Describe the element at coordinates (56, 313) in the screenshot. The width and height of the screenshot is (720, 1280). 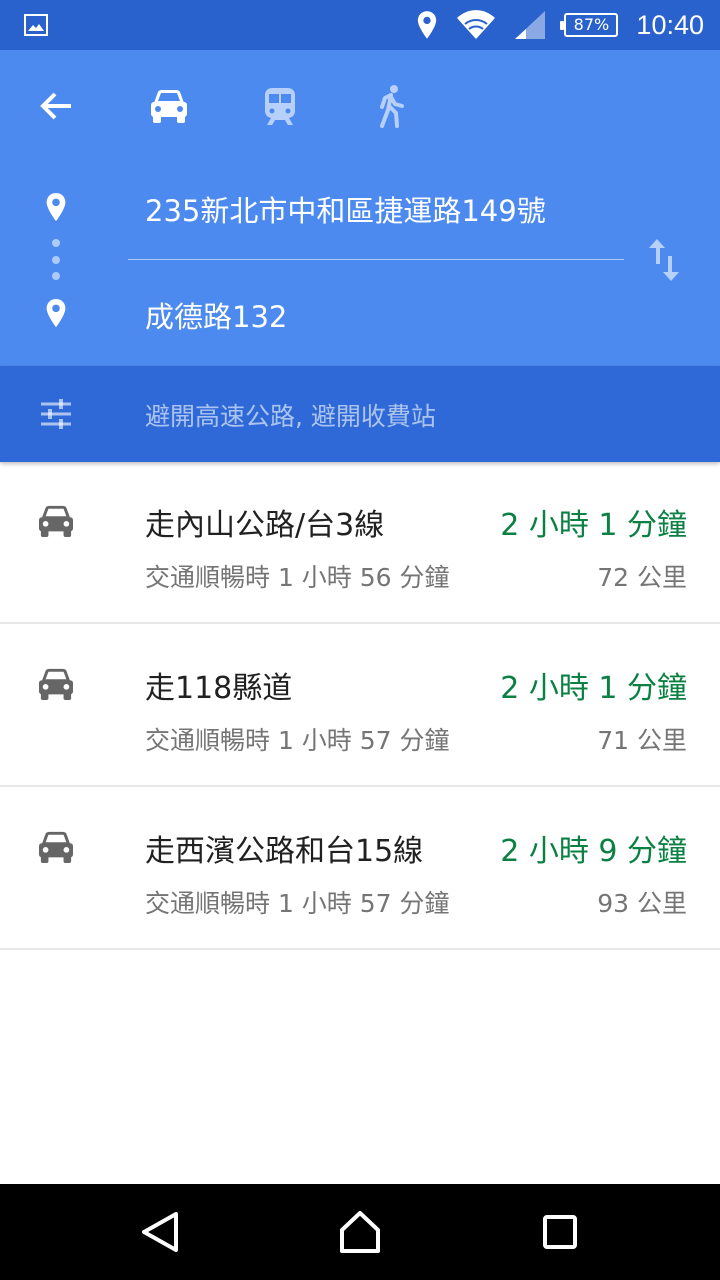
I see `destination-pin-icon` at that location.